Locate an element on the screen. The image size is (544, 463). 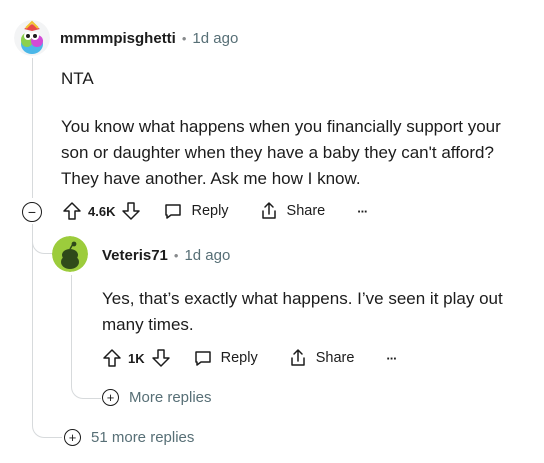
thread-line-main is located at coordinates (32, 128).